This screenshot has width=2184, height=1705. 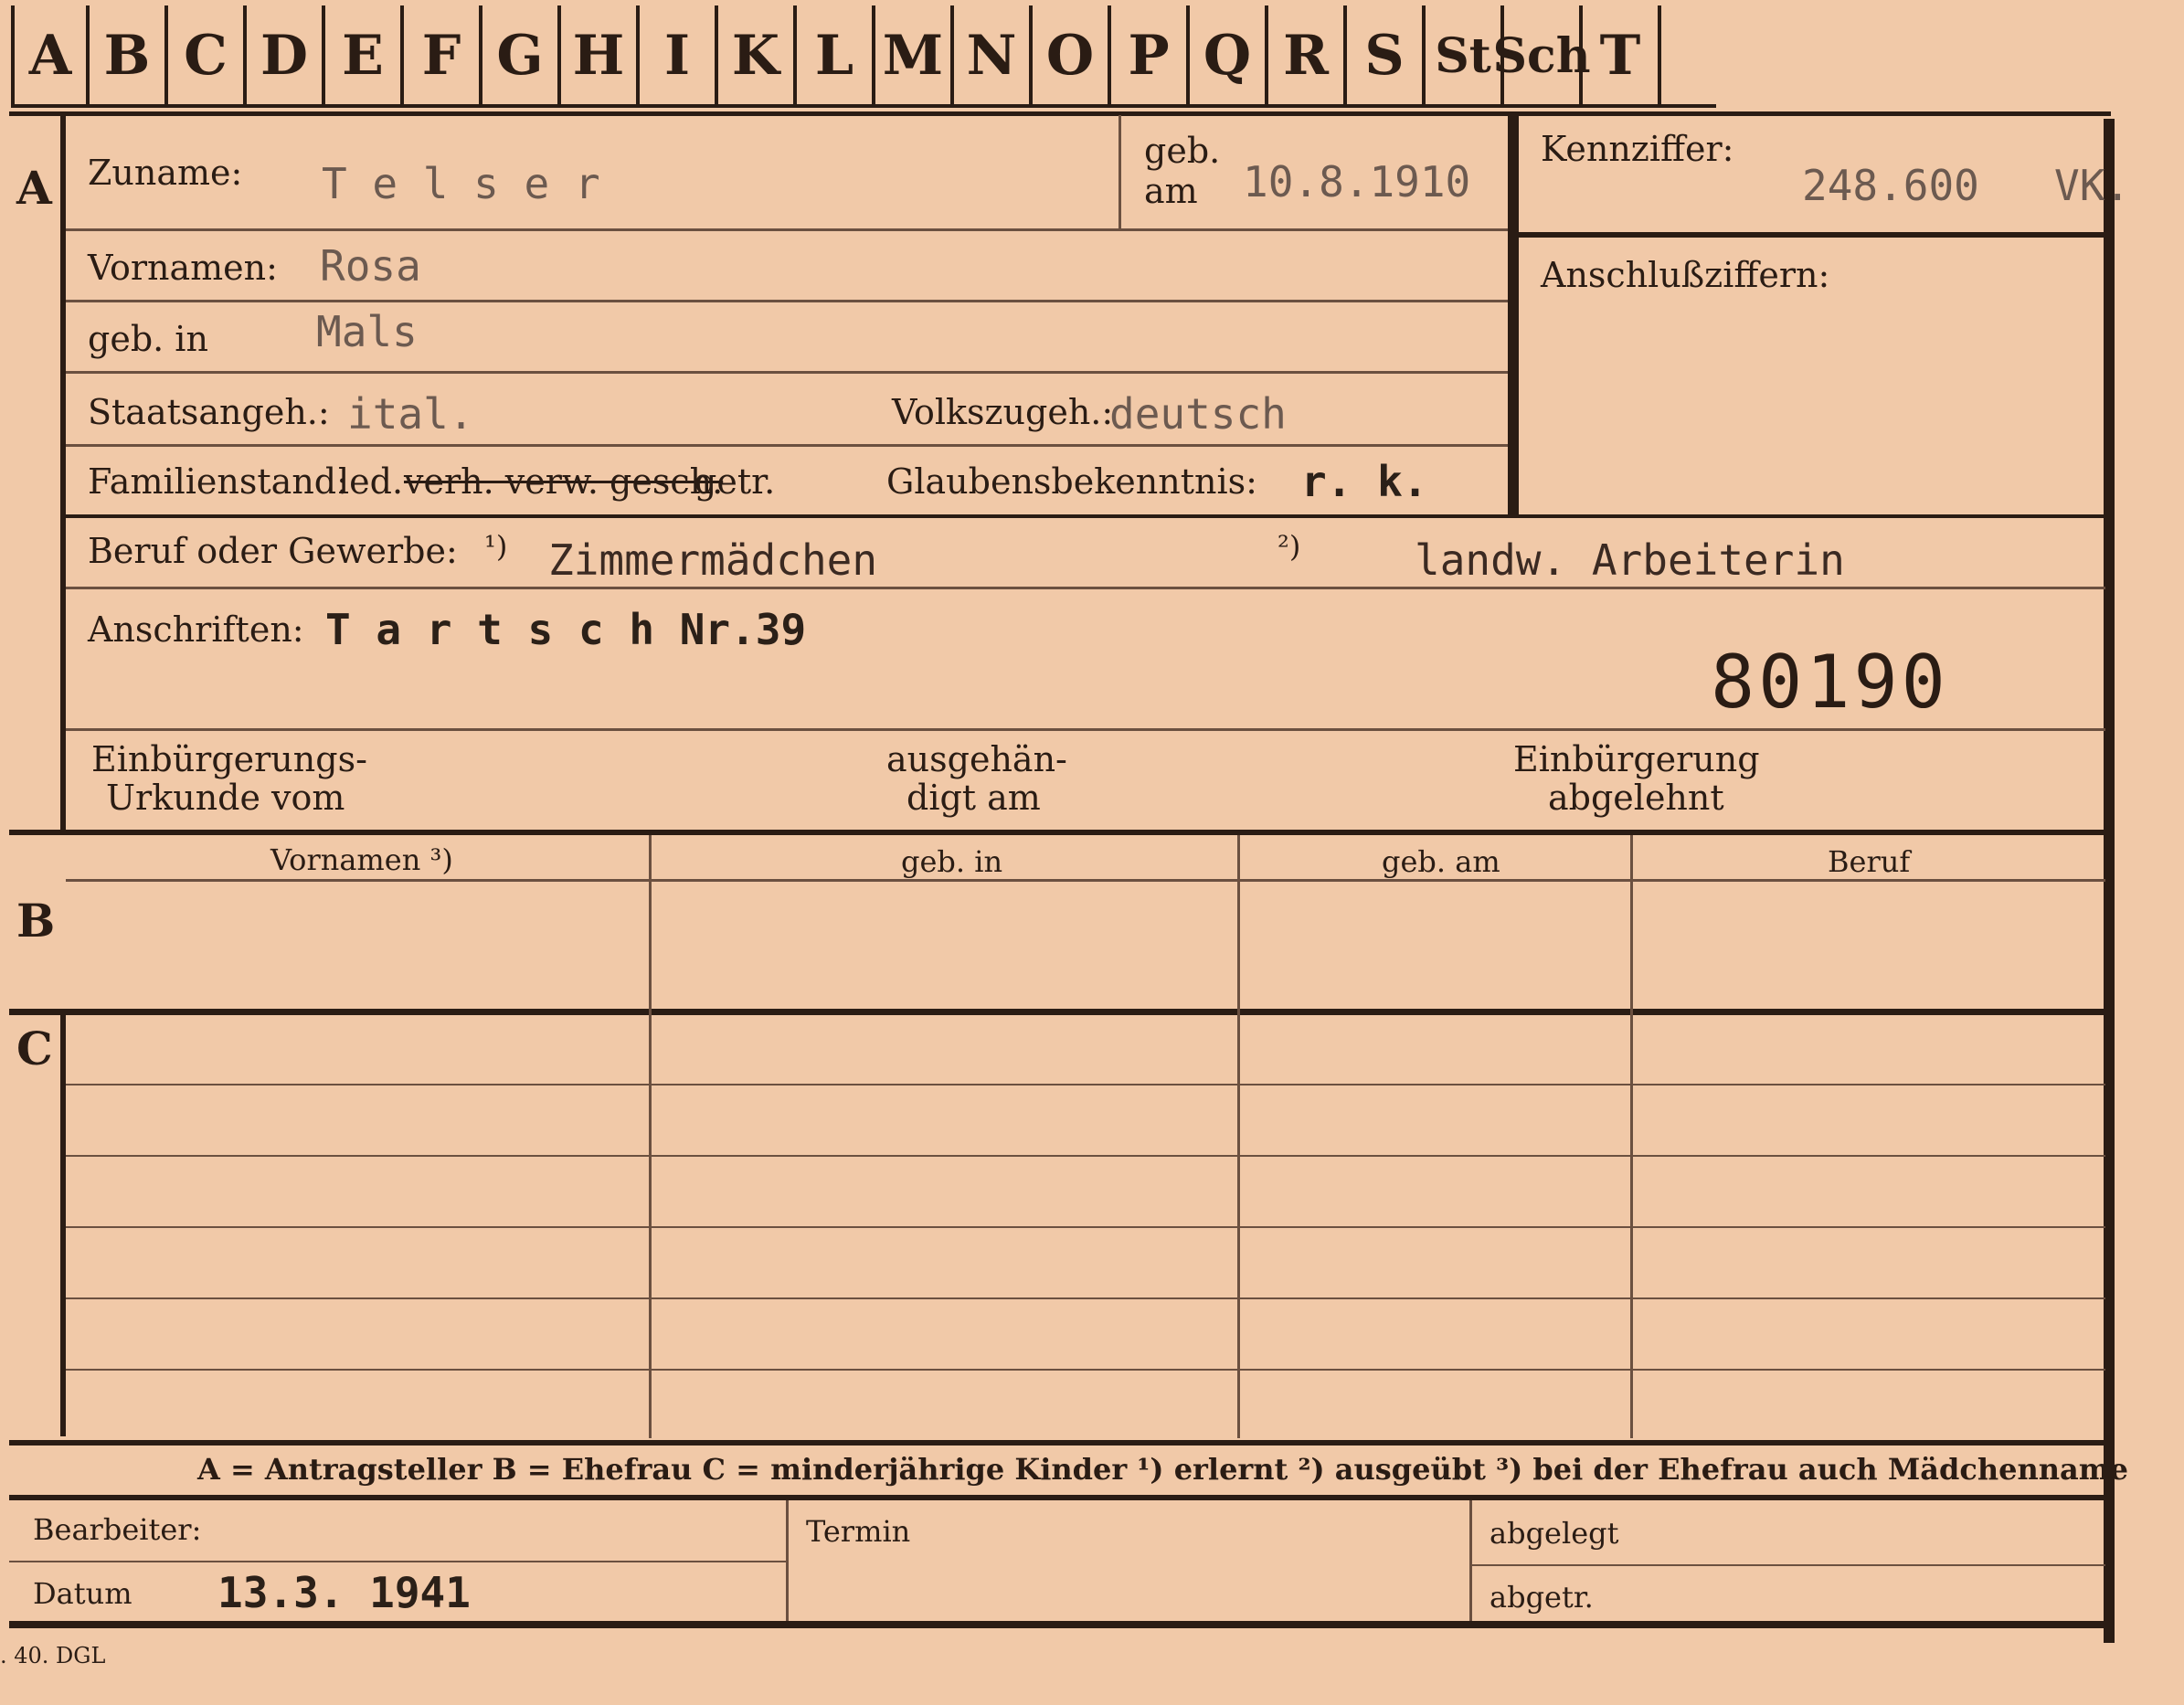 What do you see at coordinates (1541, 55) in the screenshot?
I see `alphabet-tab-sch: Sch` at bounding box center [1541, 55].